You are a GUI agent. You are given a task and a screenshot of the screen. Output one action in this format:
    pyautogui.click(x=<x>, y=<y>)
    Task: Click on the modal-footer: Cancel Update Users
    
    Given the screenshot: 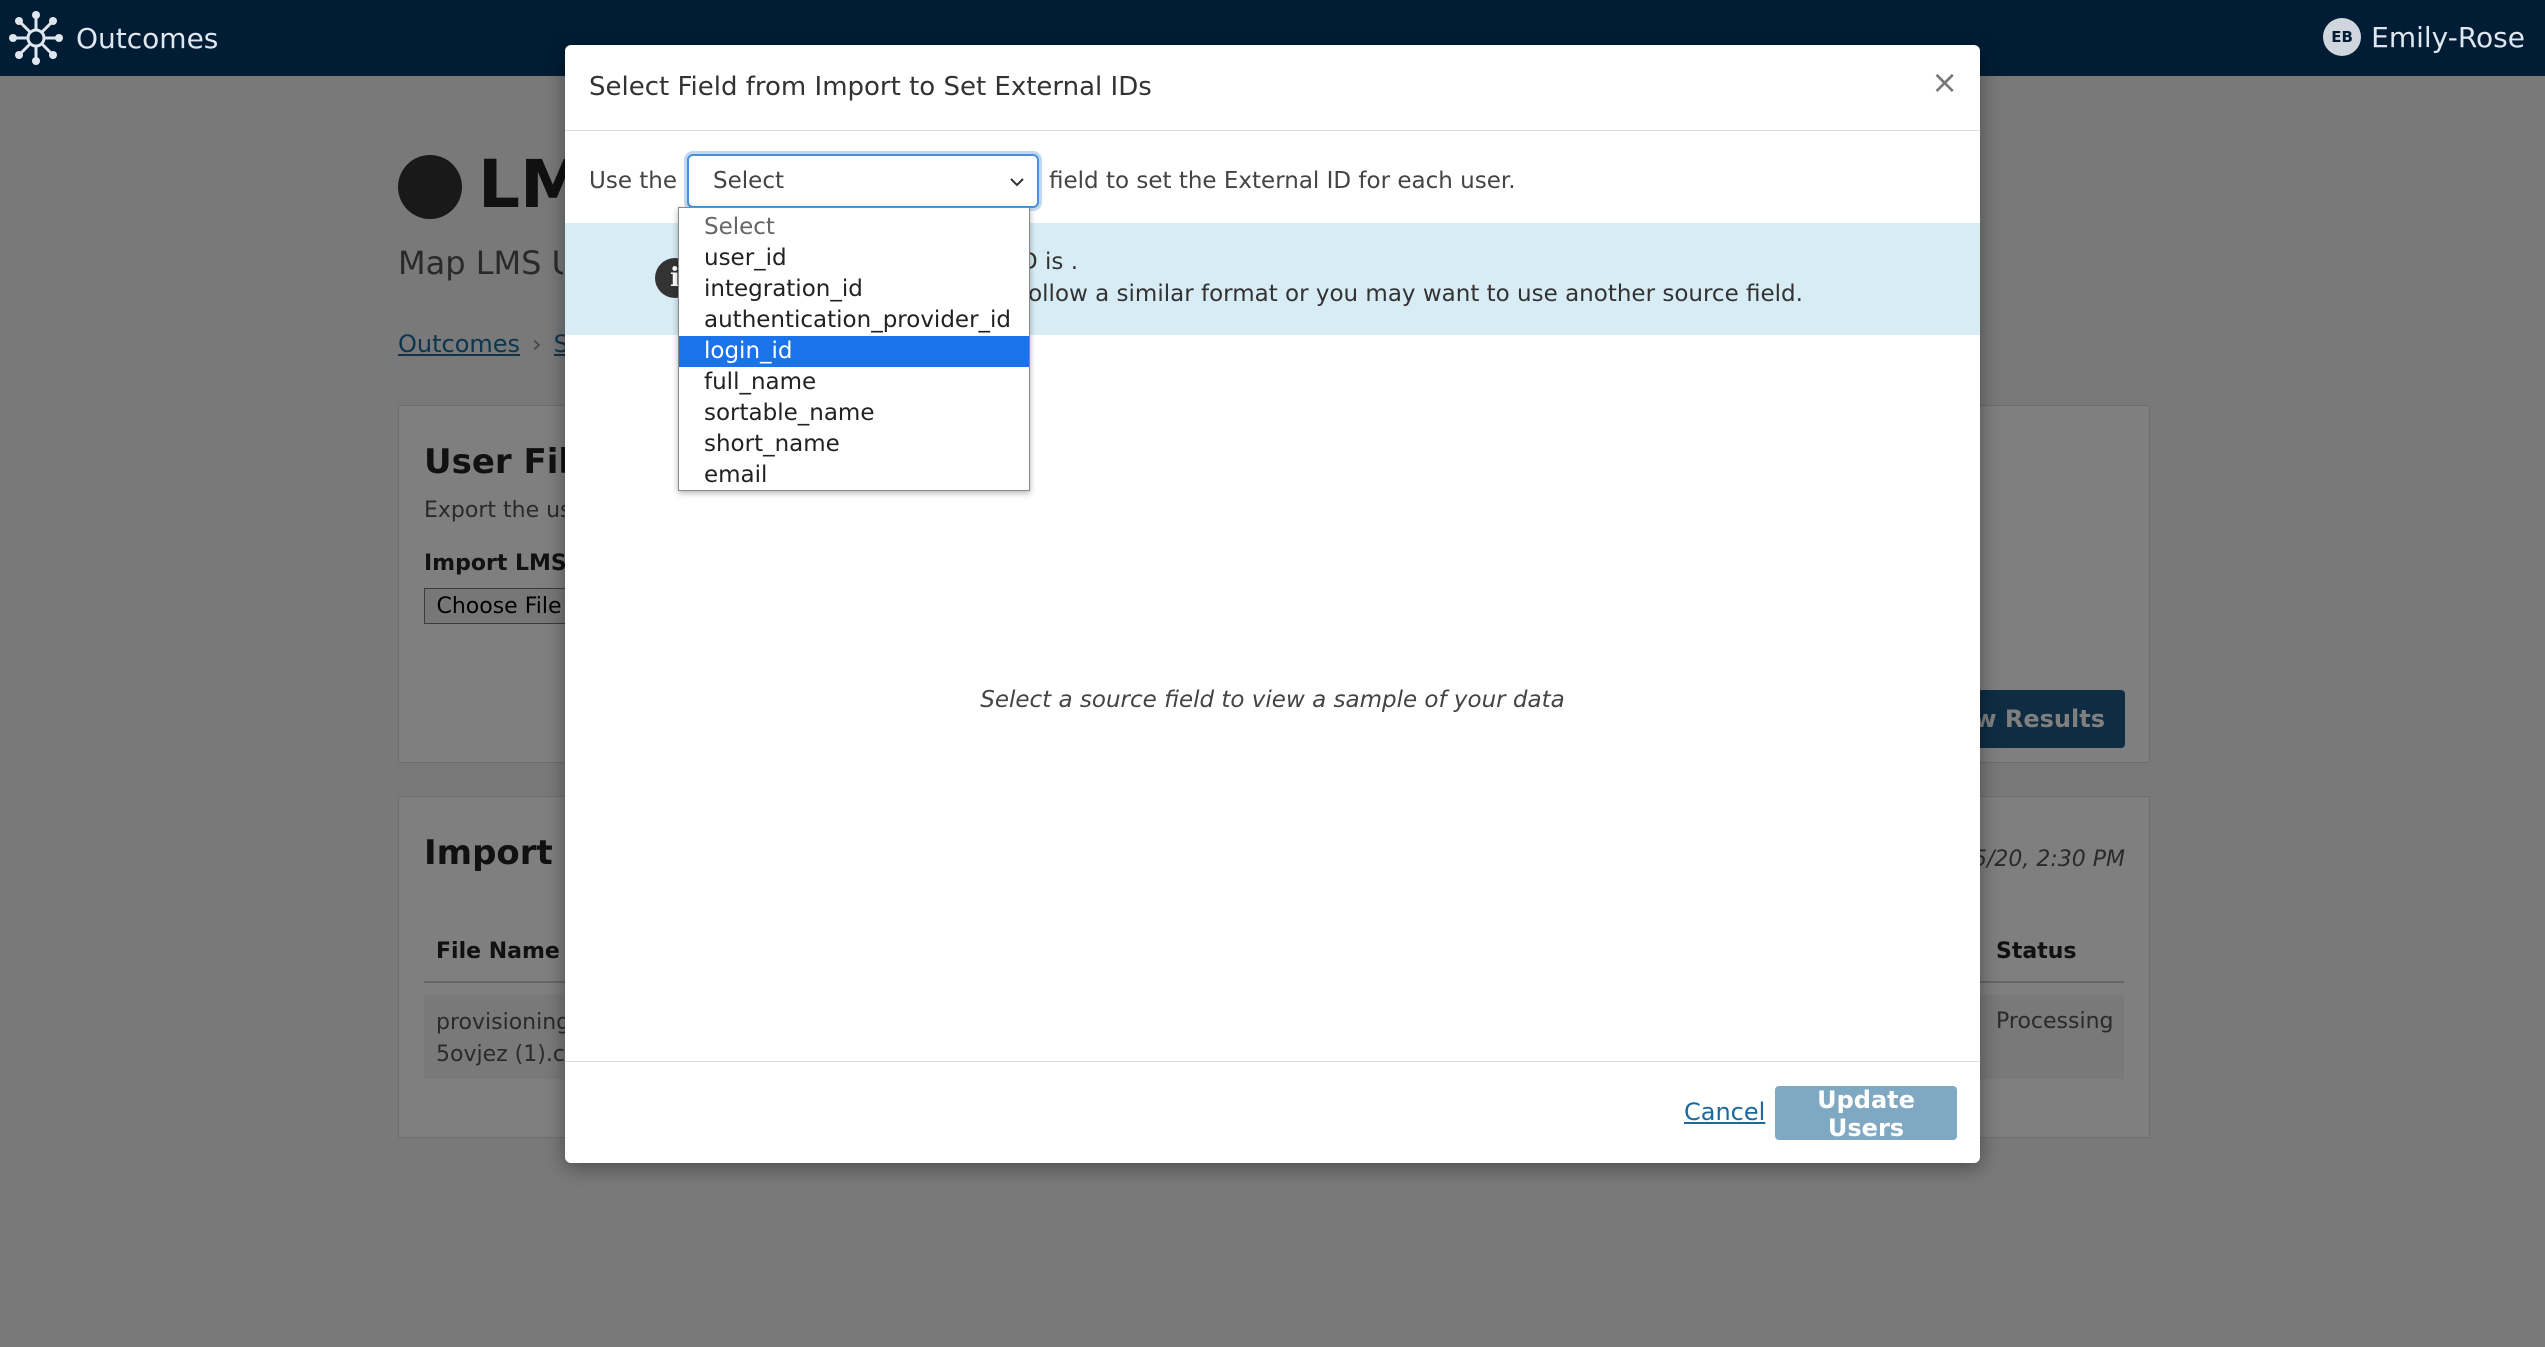 What is the action you would take?
    pyautogui.click(x=1272, y=1112)
    